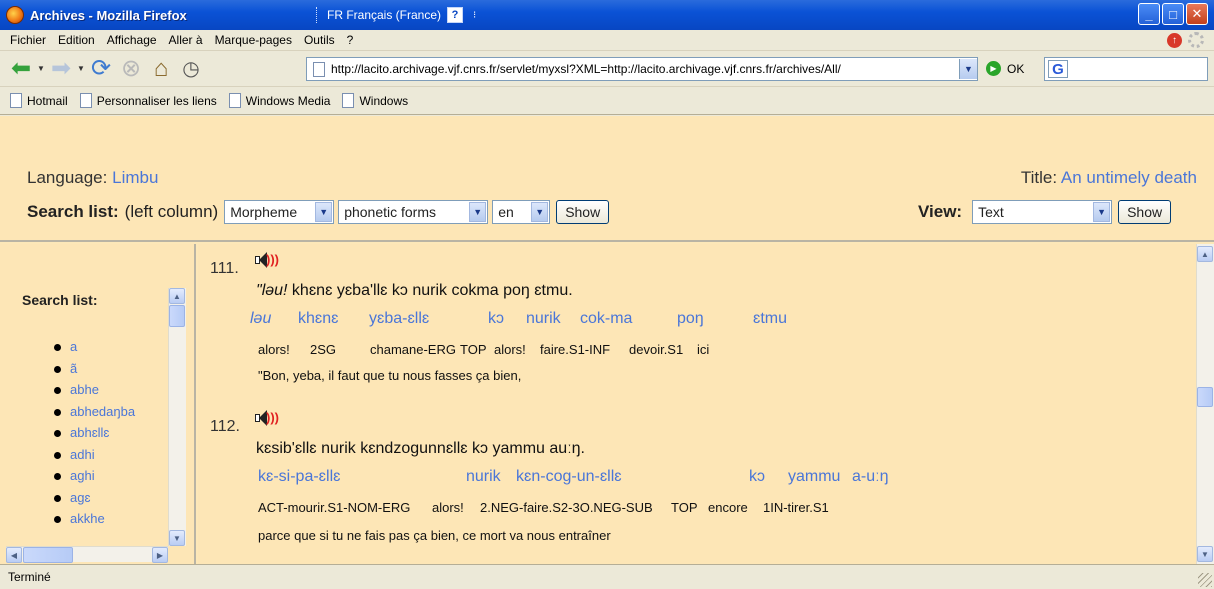 This screenshot has width=1214, height=589. Describe the element at coordinates (383, 101) in the screenshot. I see `bookmark-label: Windows` at that location.